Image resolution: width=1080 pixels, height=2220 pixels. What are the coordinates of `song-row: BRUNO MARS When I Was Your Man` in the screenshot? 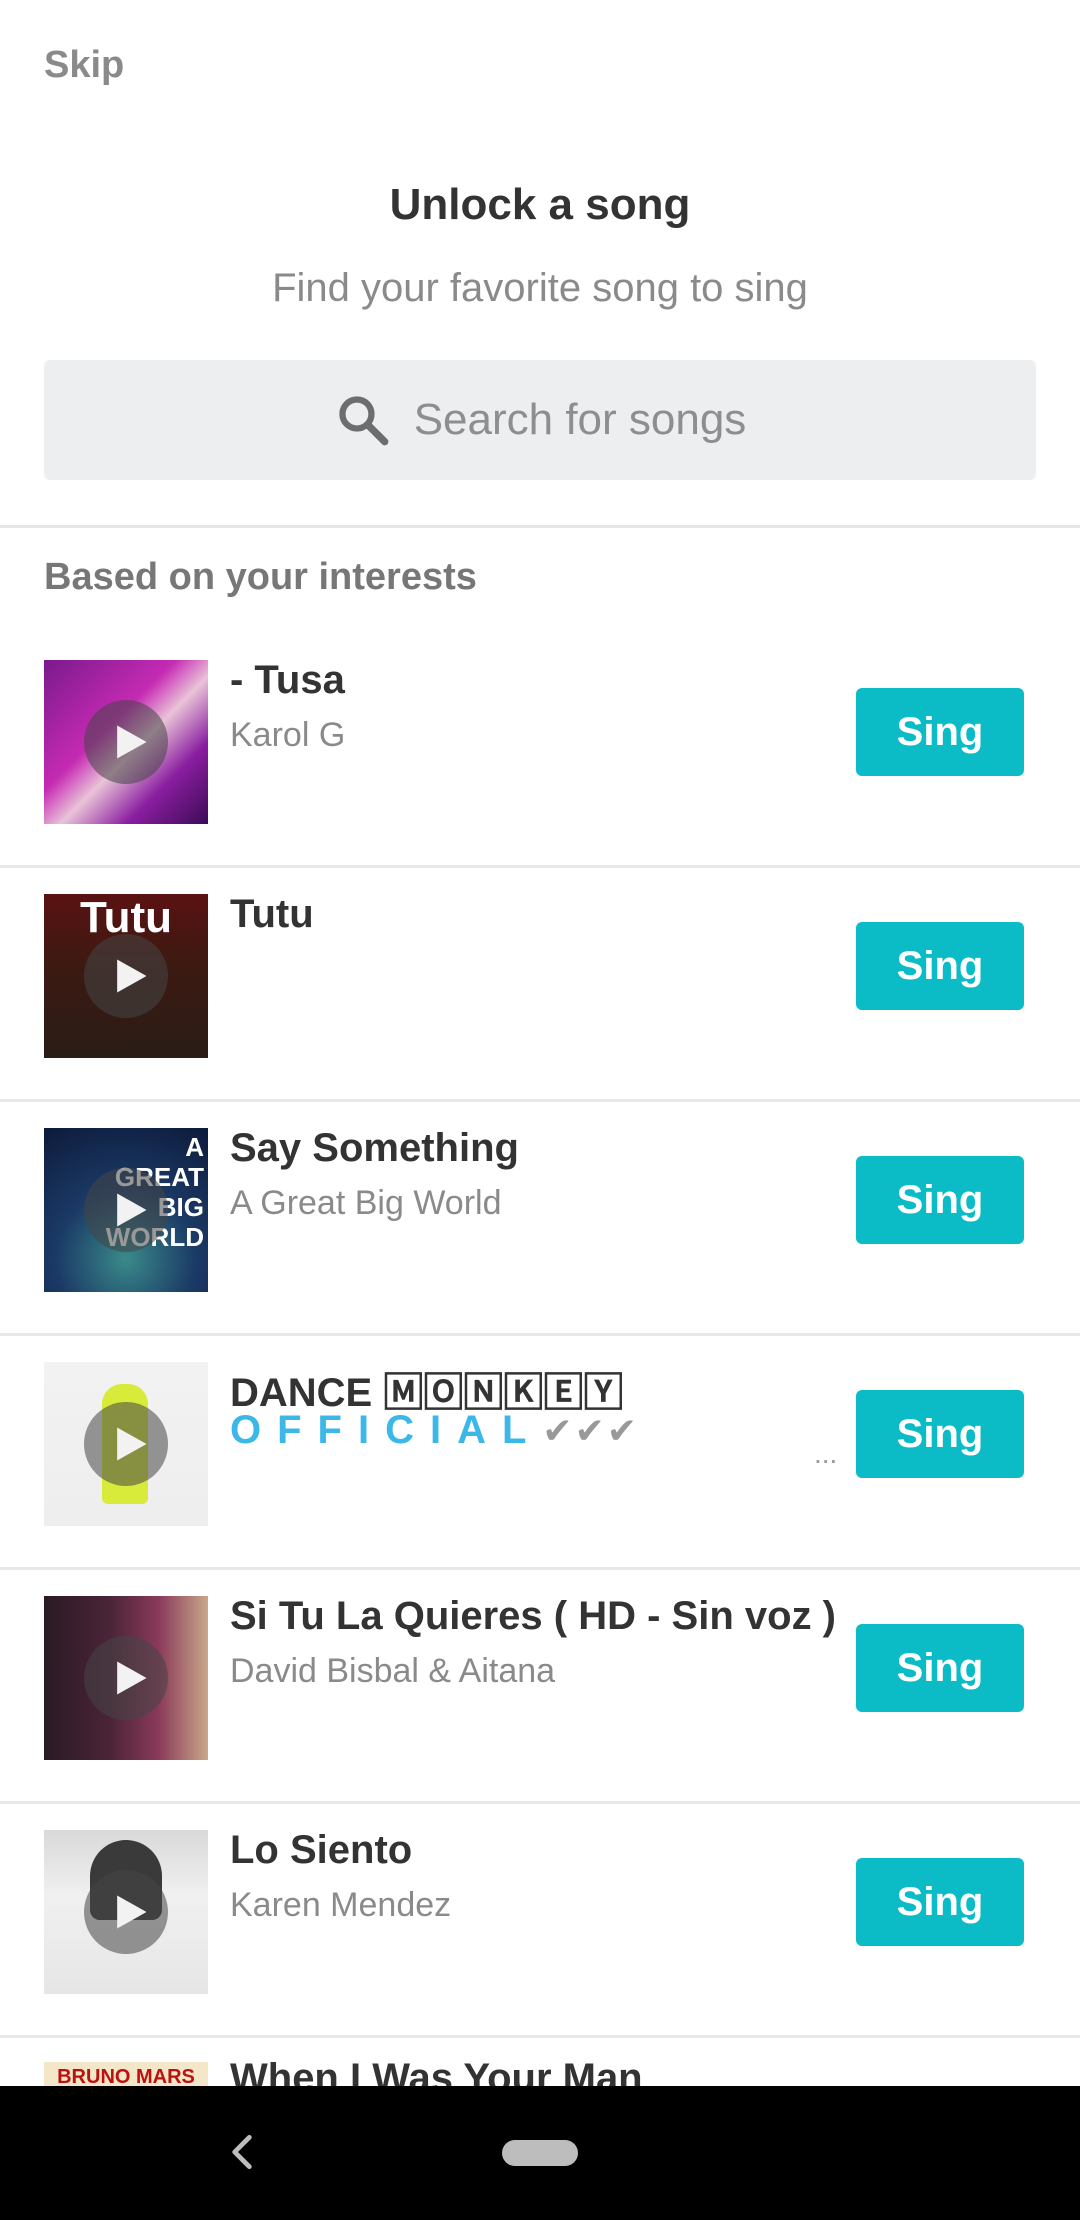 It's located at (540, 2074).